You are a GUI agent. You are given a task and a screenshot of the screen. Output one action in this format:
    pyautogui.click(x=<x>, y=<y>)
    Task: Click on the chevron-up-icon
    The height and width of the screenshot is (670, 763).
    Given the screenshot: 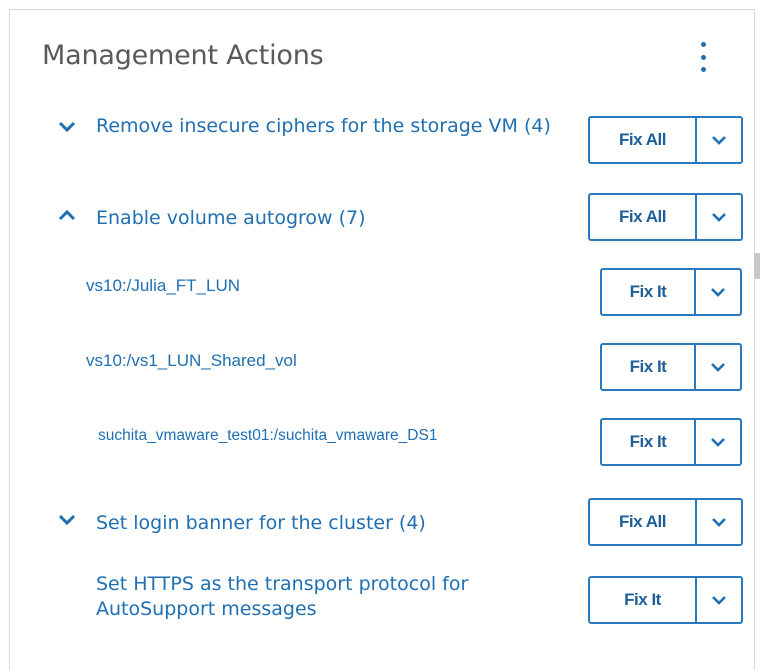 What is the action you would take?
    pyautogui.click(x=67, y=215)
    